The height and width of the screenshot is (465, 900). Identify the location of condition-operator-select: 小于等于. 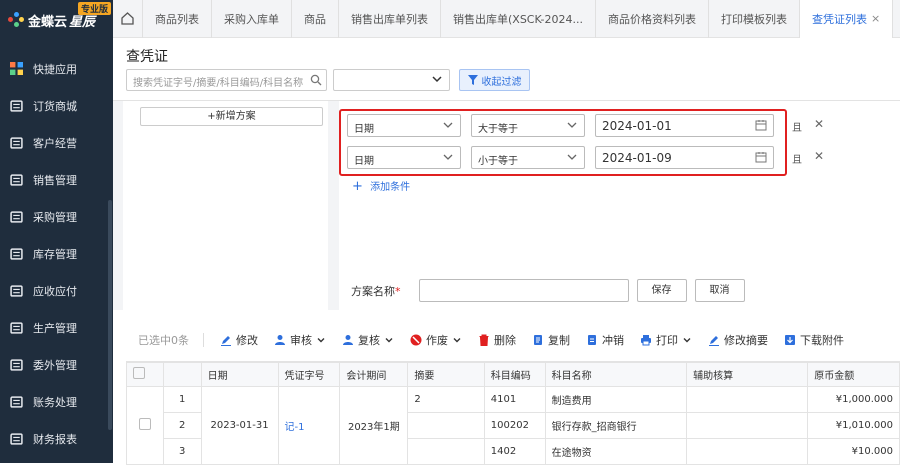
(528, 157).